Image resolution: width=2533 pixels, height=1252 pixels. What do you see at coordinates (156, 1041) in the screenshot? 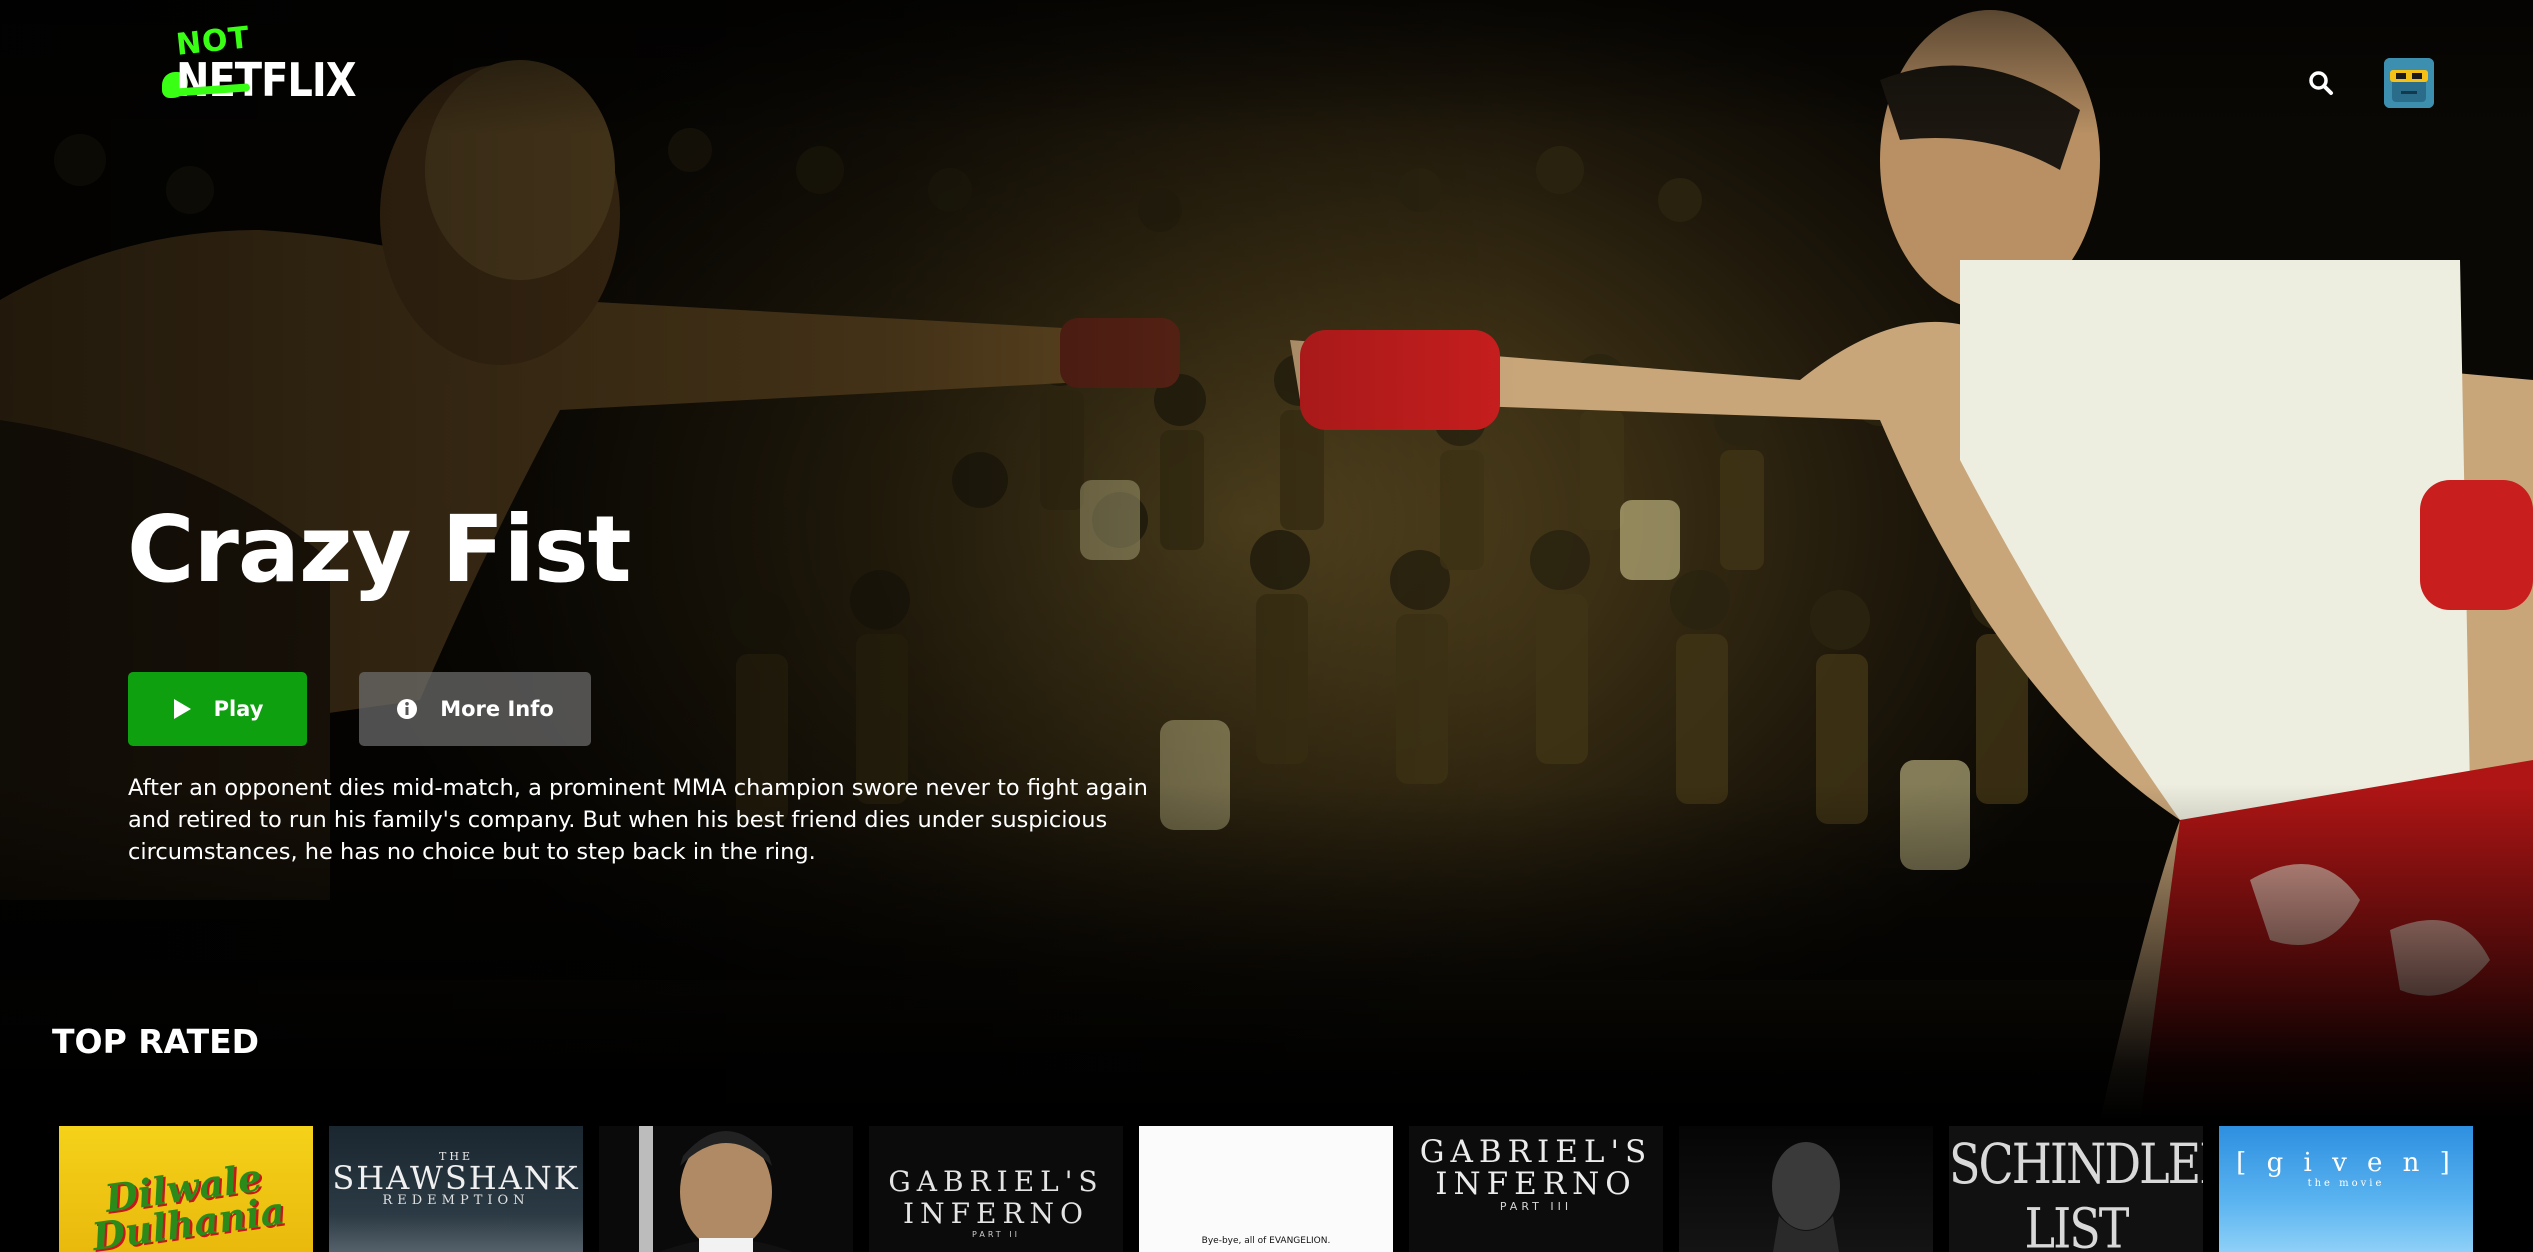
I see `row-title: TOP RATED` at bounding box center [156, 1041].